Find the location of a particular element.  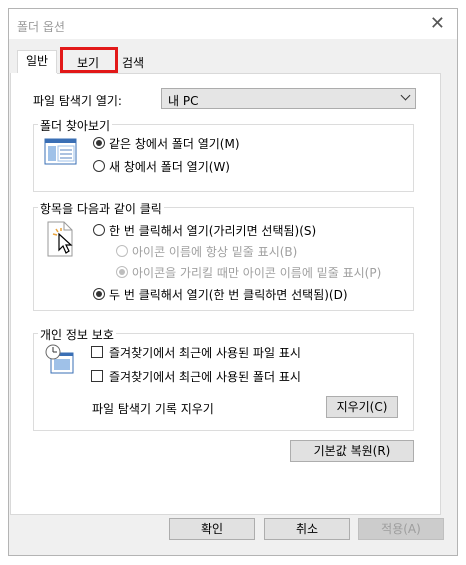

same-window-label: 같은 창에서 폴더 열기(M) is located at coordinates (174, 144).